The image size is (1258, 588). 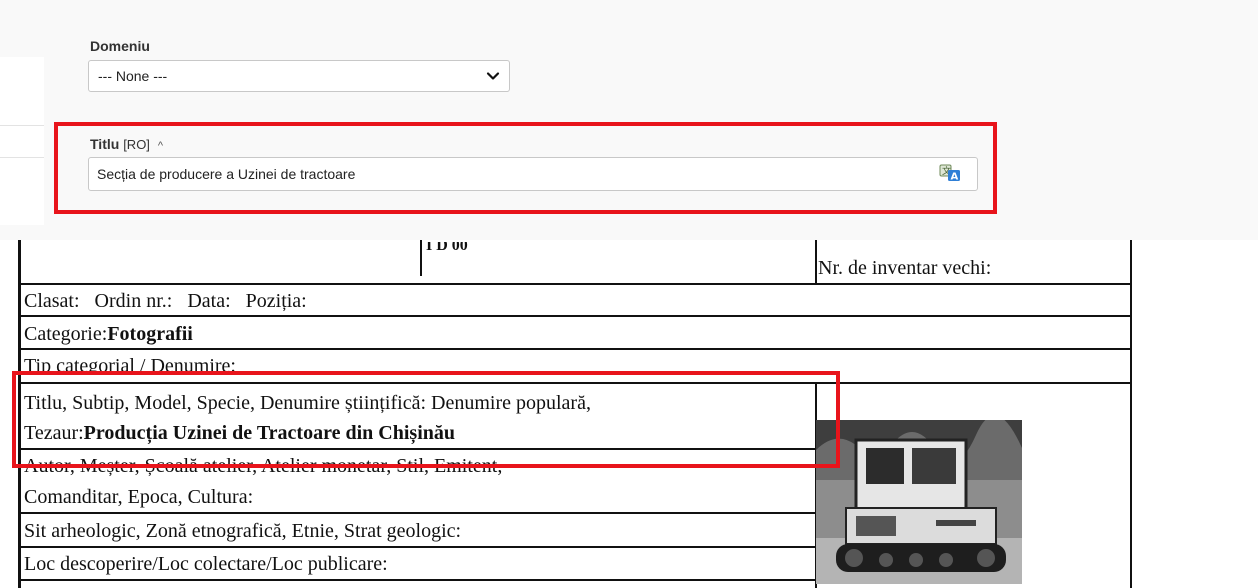 I want to click on autor-row-line2: Comanditar, Epoca, Cultura:, so click(x=139, y=497).